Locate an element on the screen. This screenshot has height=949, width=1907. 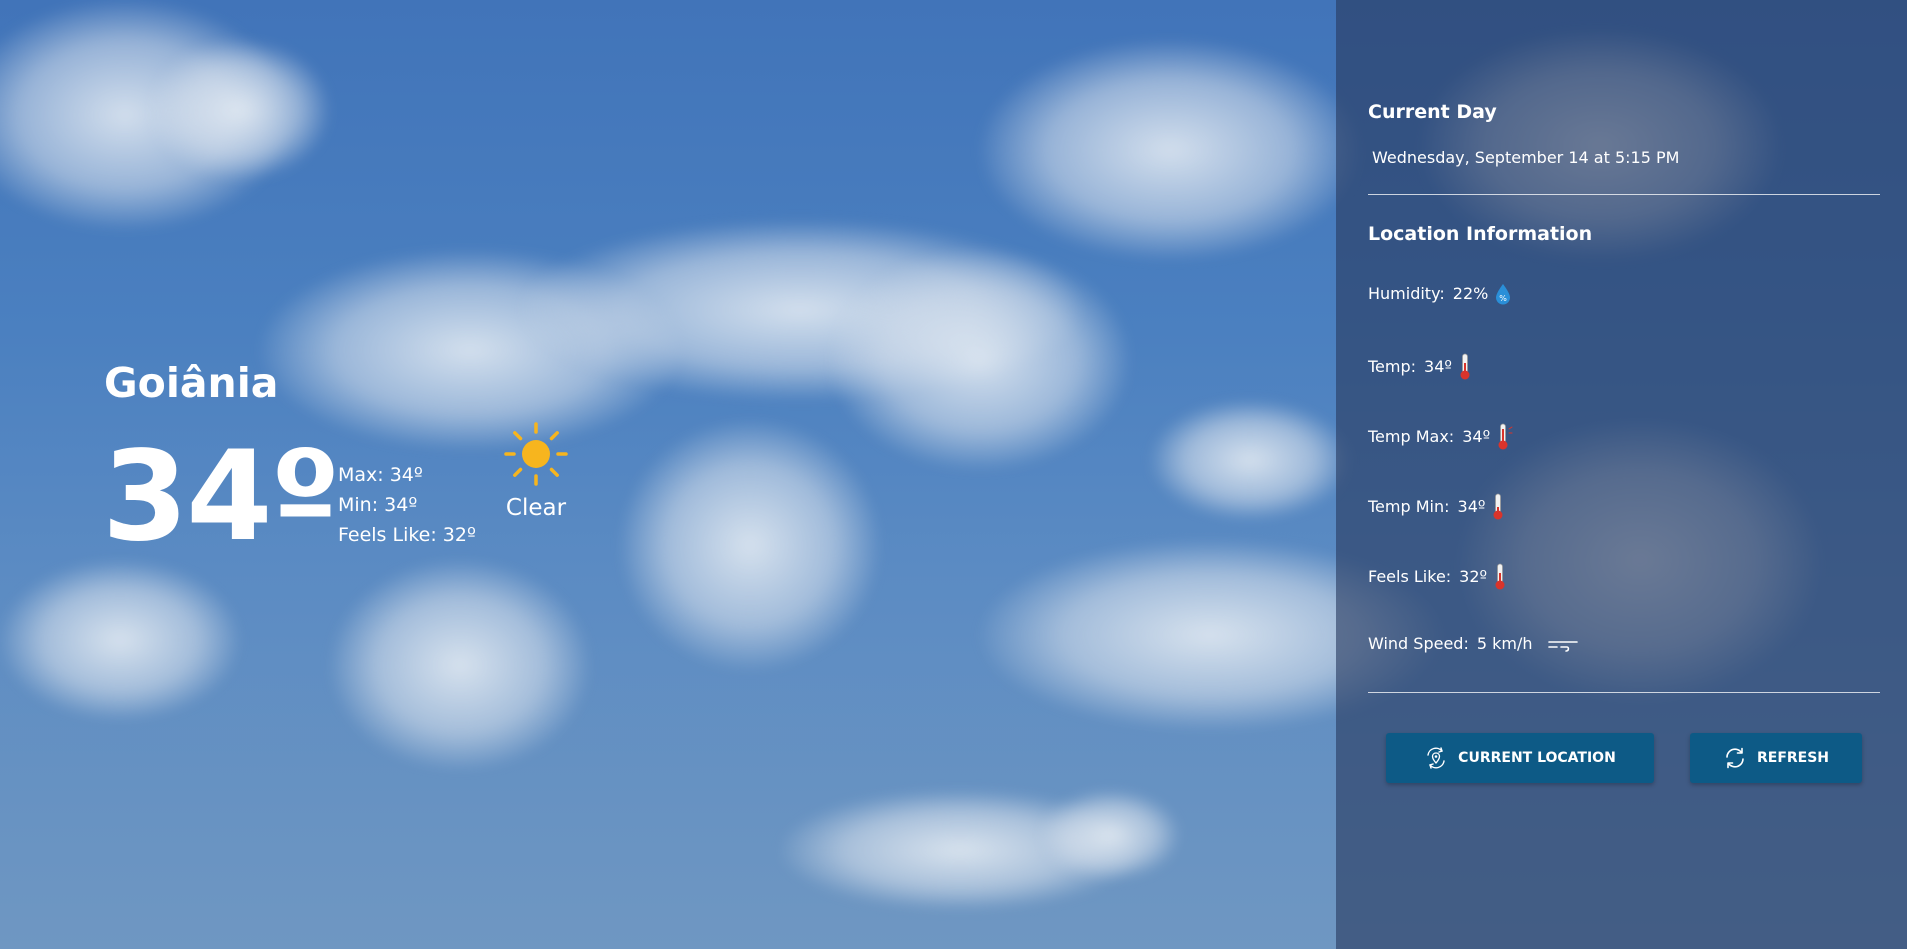
wind-speed-label: Wind Speed: is located at coordinates (1418, 643).